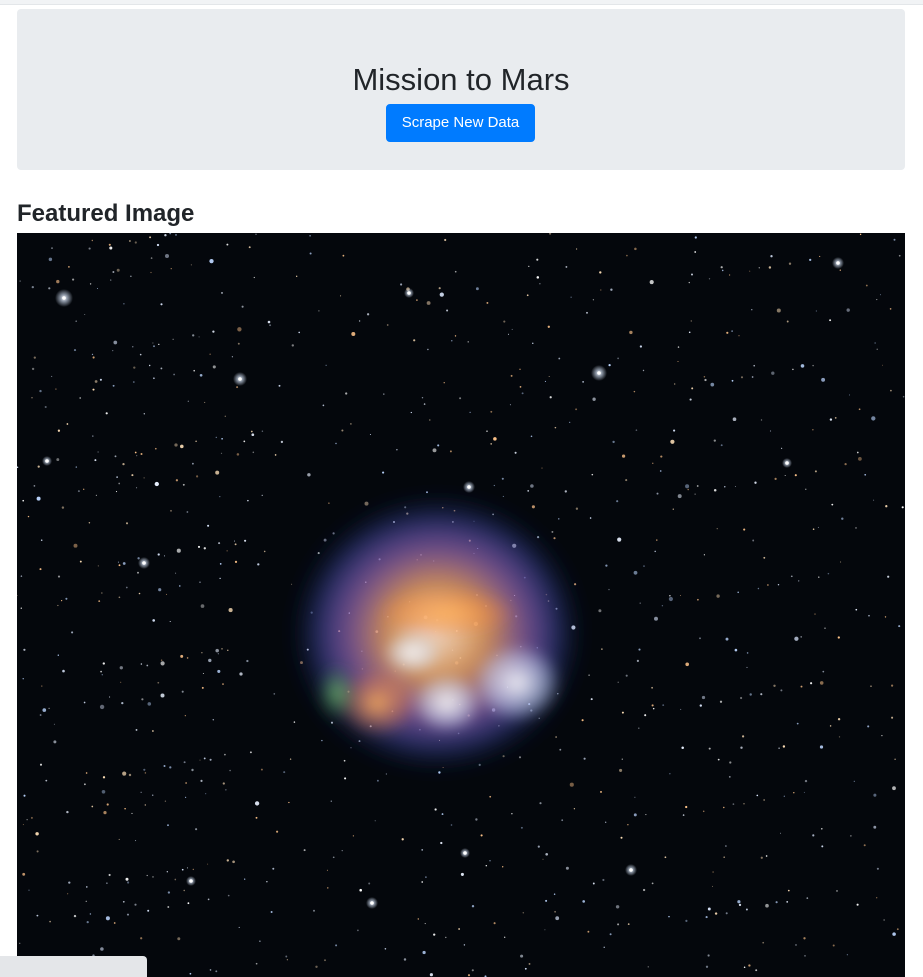 Image resolution: width=923 pixels, height=977 pixels. I want to click on featured-image-heading: Featured Image, so click(106, 213).